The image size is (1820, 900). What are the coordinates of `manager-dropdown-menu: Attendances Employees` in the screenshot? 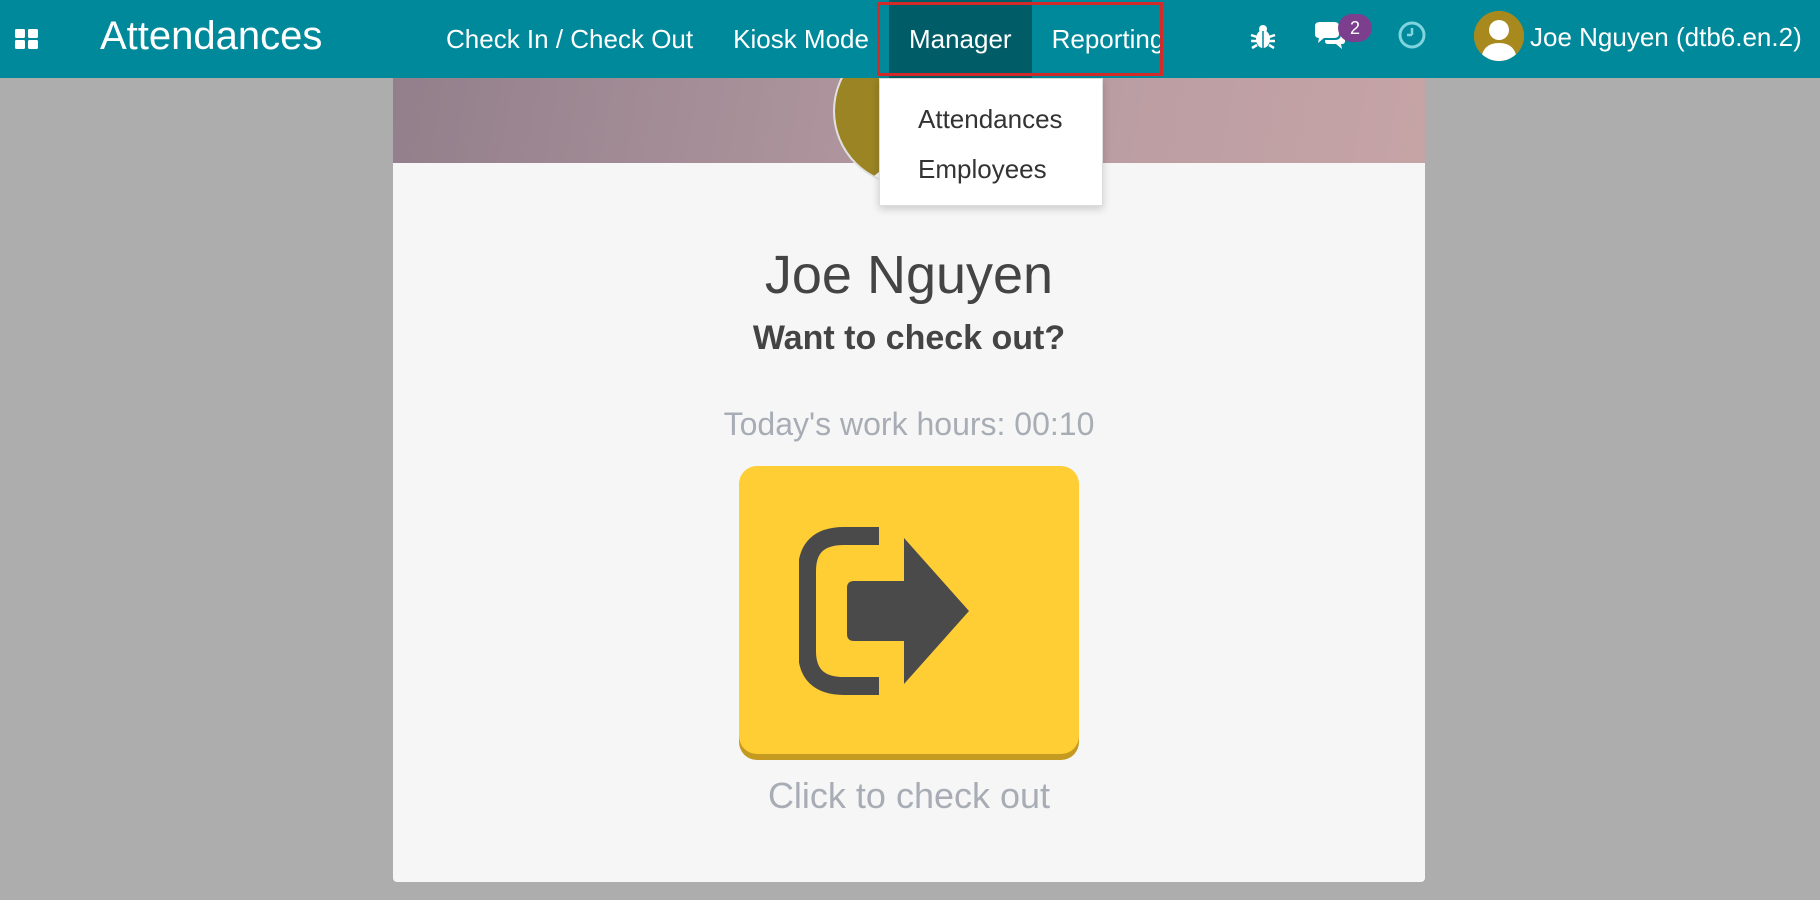 It's located at (991, 142).